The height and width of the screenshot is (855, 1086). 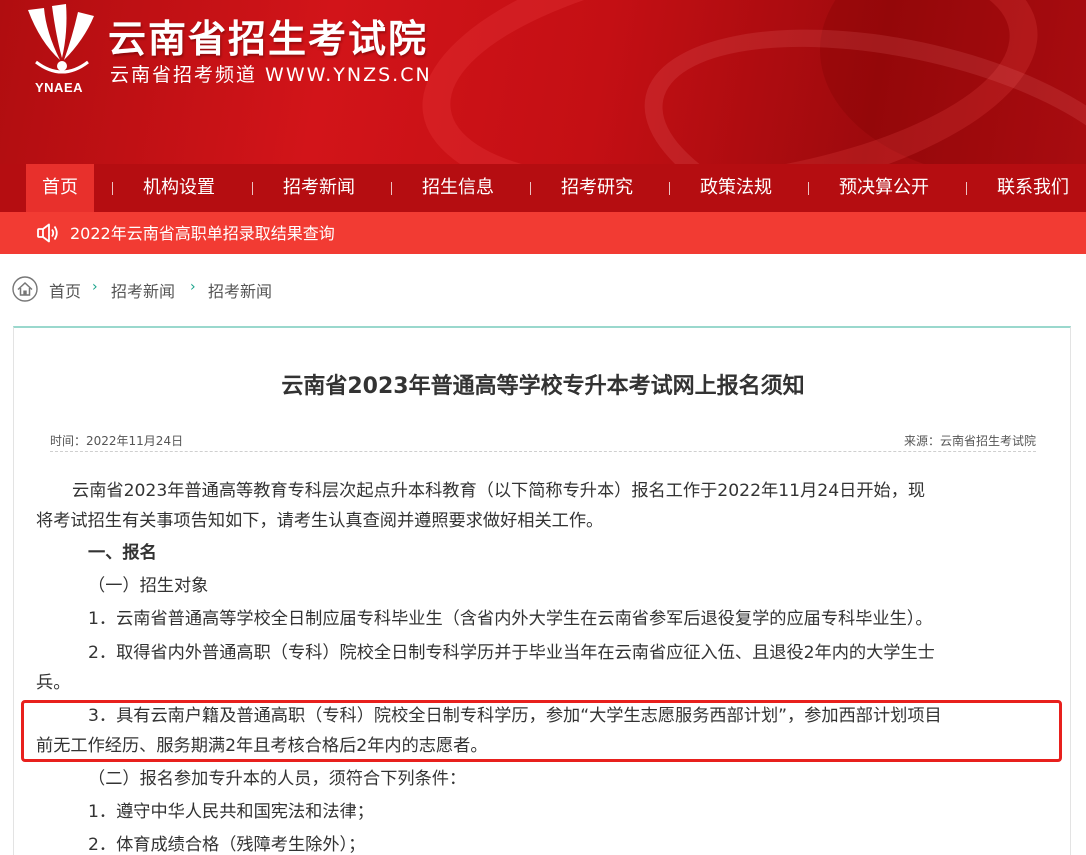 I want to click on nav-item-organization: 机构设置, so click(x=179, y=188).